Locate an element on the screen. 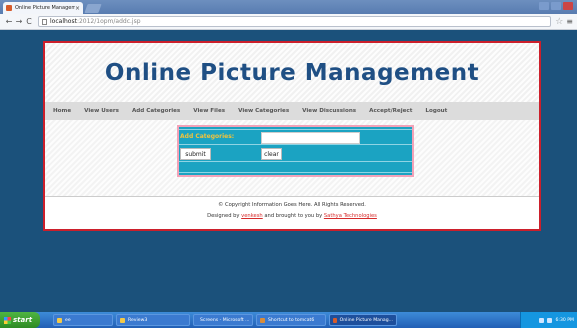  minimize-button is located at coordinates (544, 6).